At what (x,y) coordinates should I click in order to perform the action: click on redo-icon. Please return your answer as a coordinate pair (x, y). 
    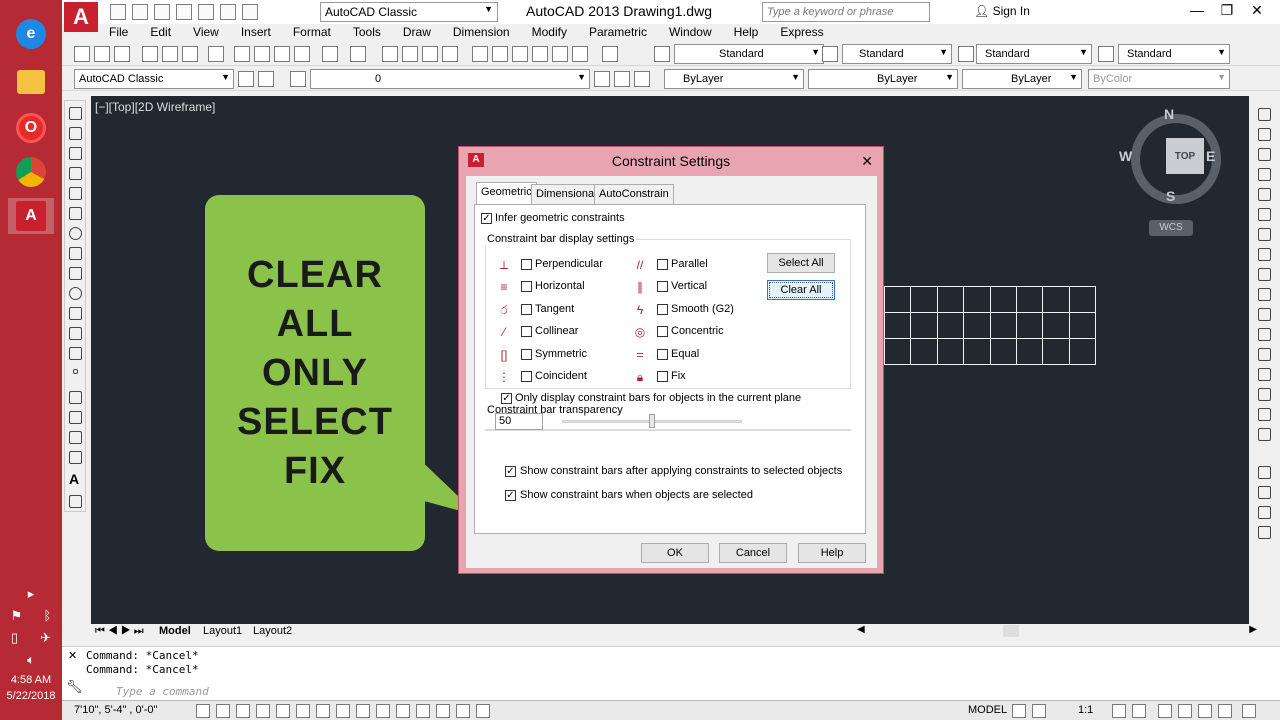
    Looking at the image, I should click on (358, 54).